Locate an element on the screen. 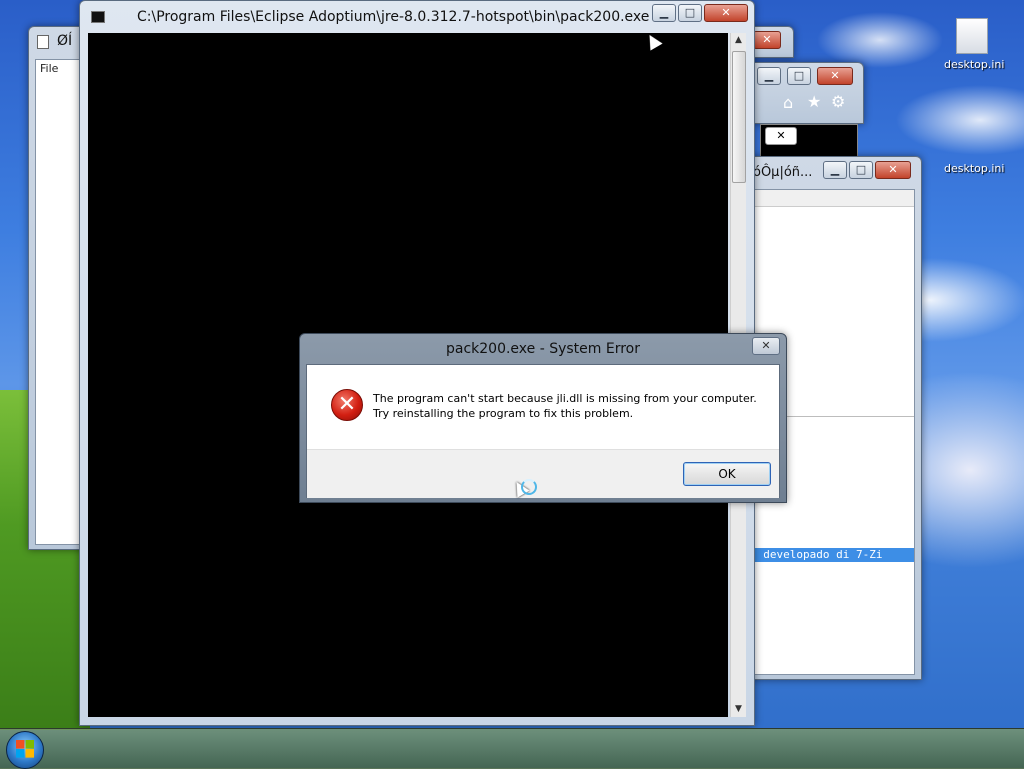 The height and width of the screenshot is (769, 1024). column-header is located at coordinates (832, 198).